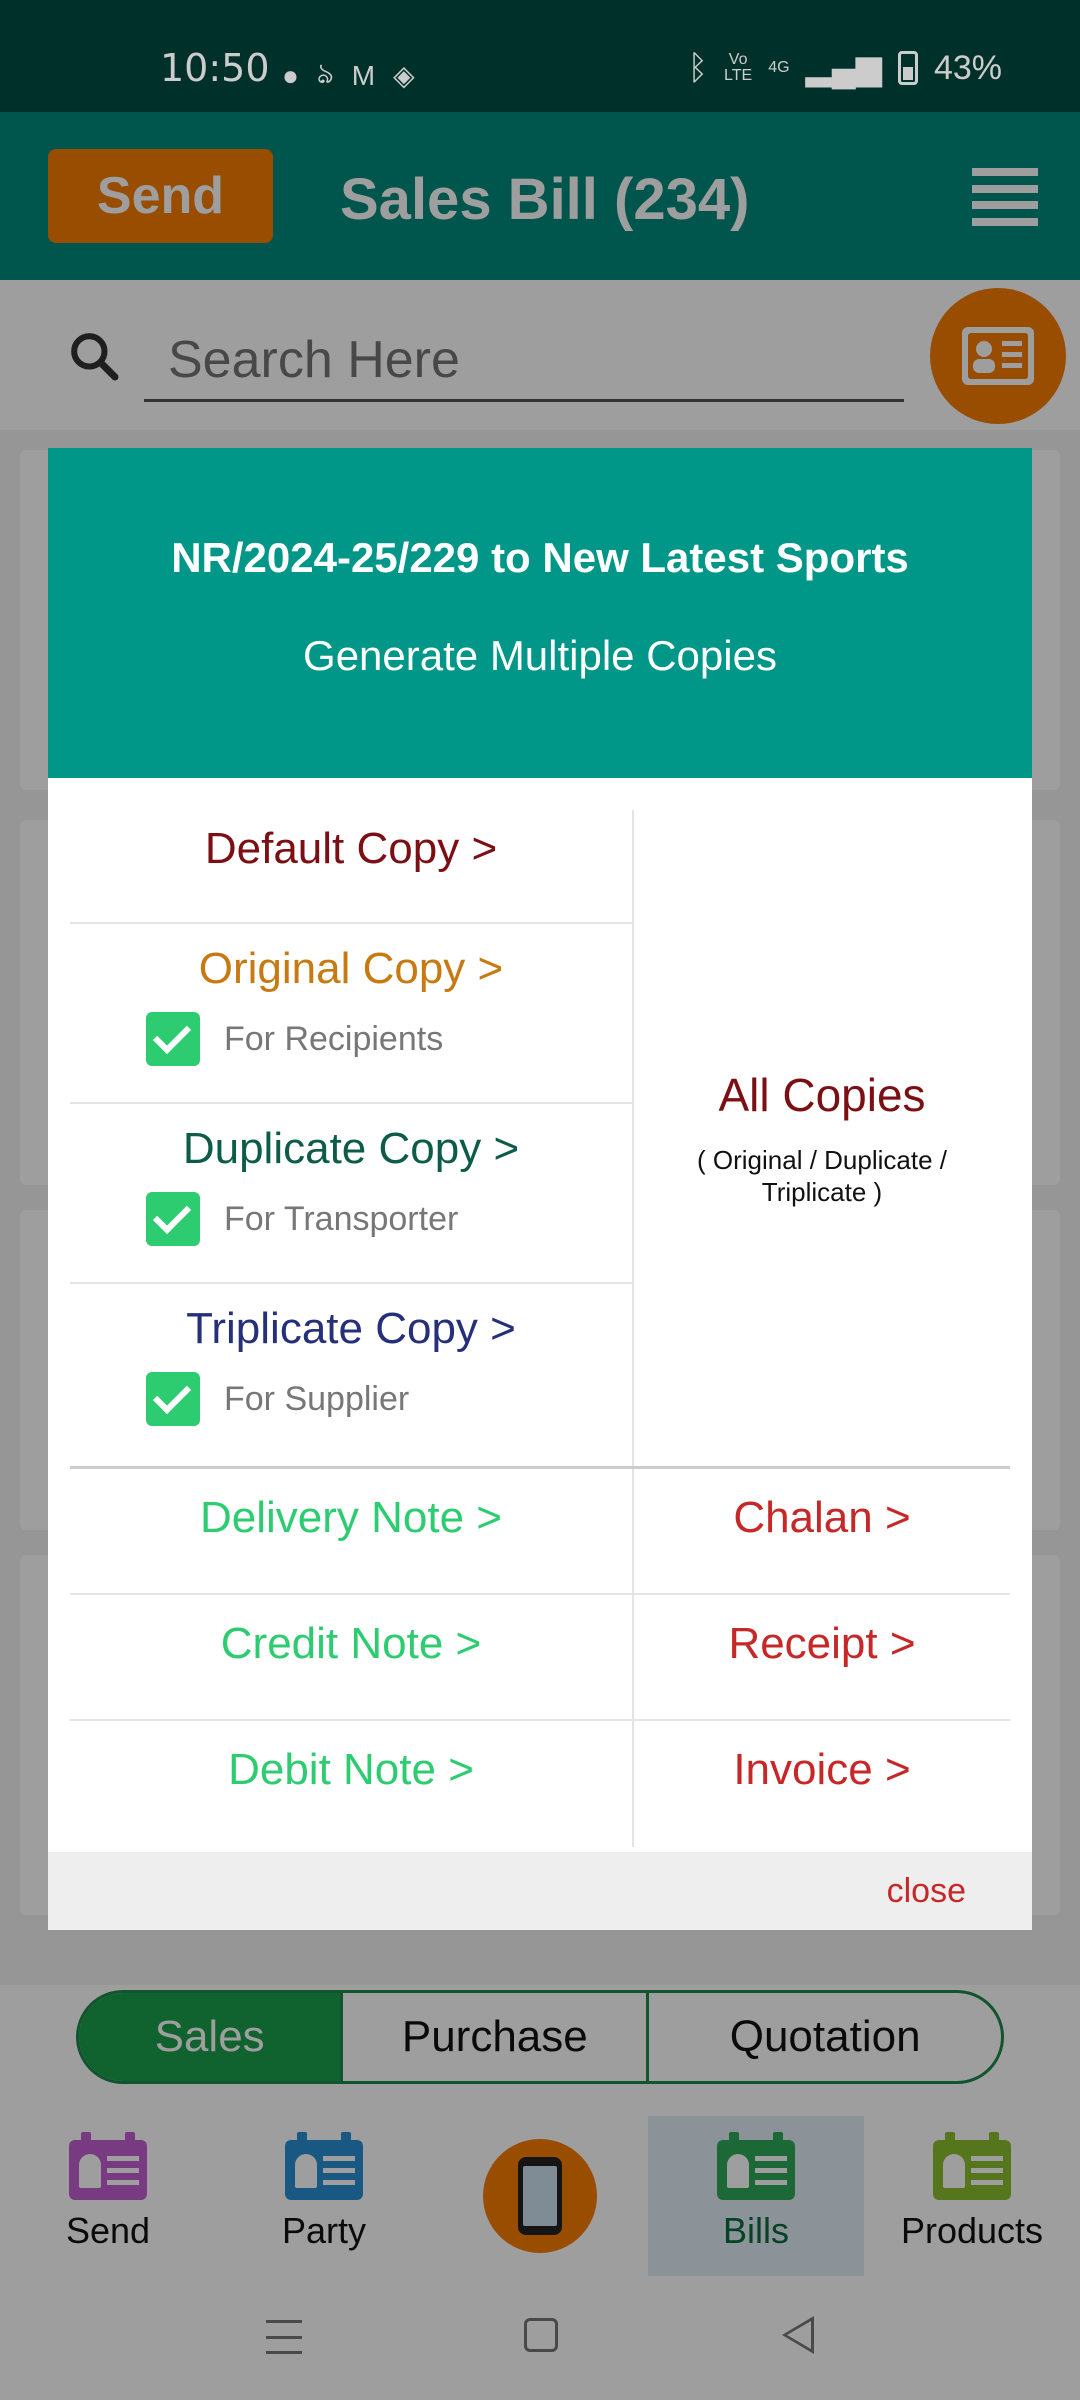 This screenshot has height=2400, width=1080. Describe the element at coordinates (351, 1014) in the screenshot. I see `original-copy-row: Original Copy > For Recipients` at that location.